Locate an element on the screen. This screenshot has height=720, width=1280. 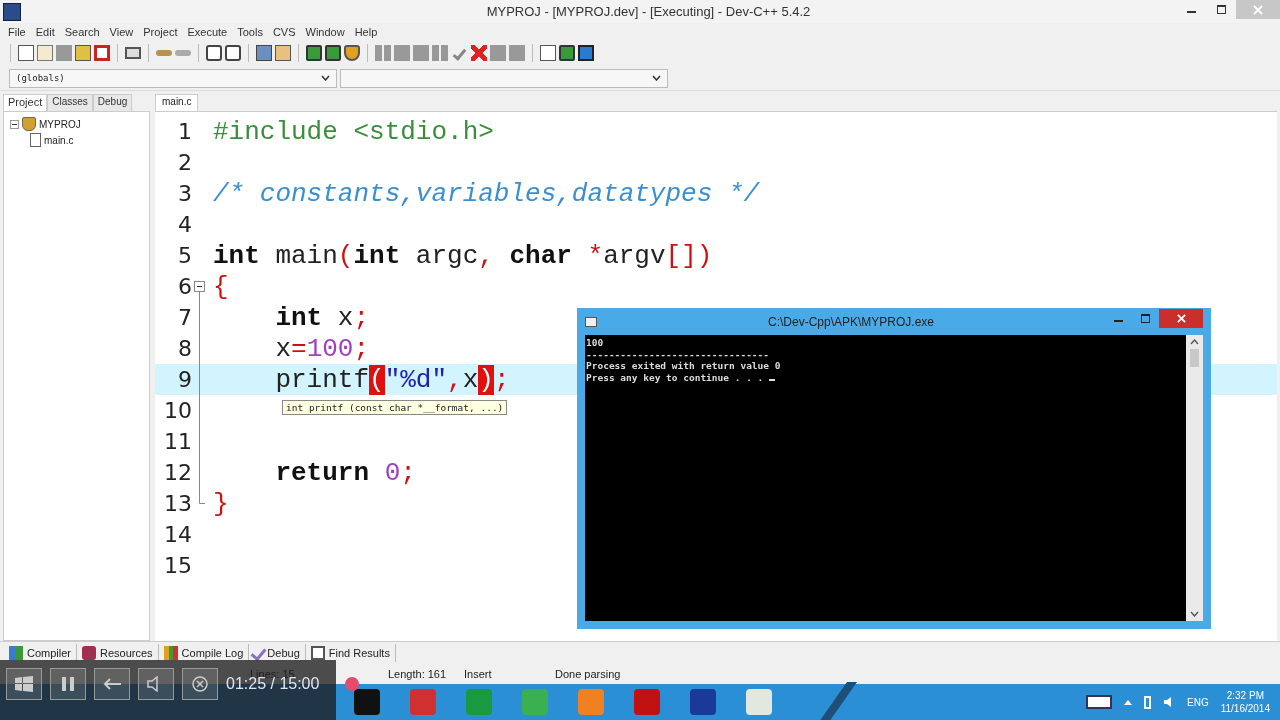
file-icon is located at coordinates (35, 140).